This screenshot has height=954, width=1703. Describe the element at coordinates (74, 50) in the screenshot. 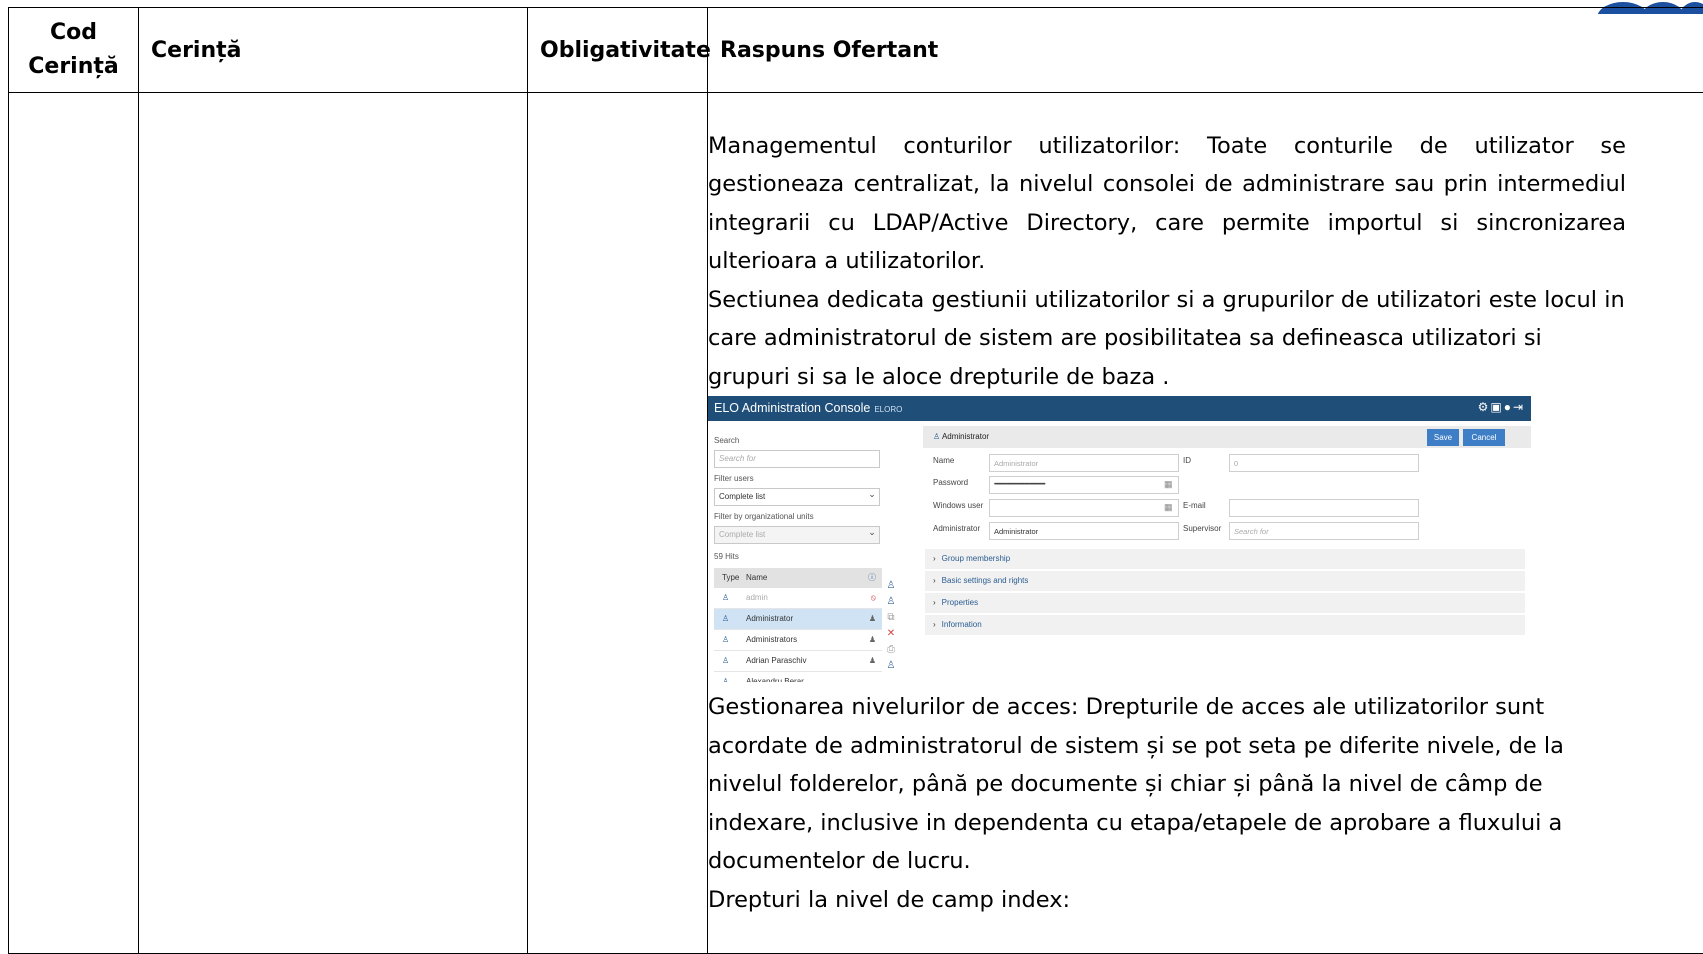

I see `col-header-cod: Cod Cerință` at that location.